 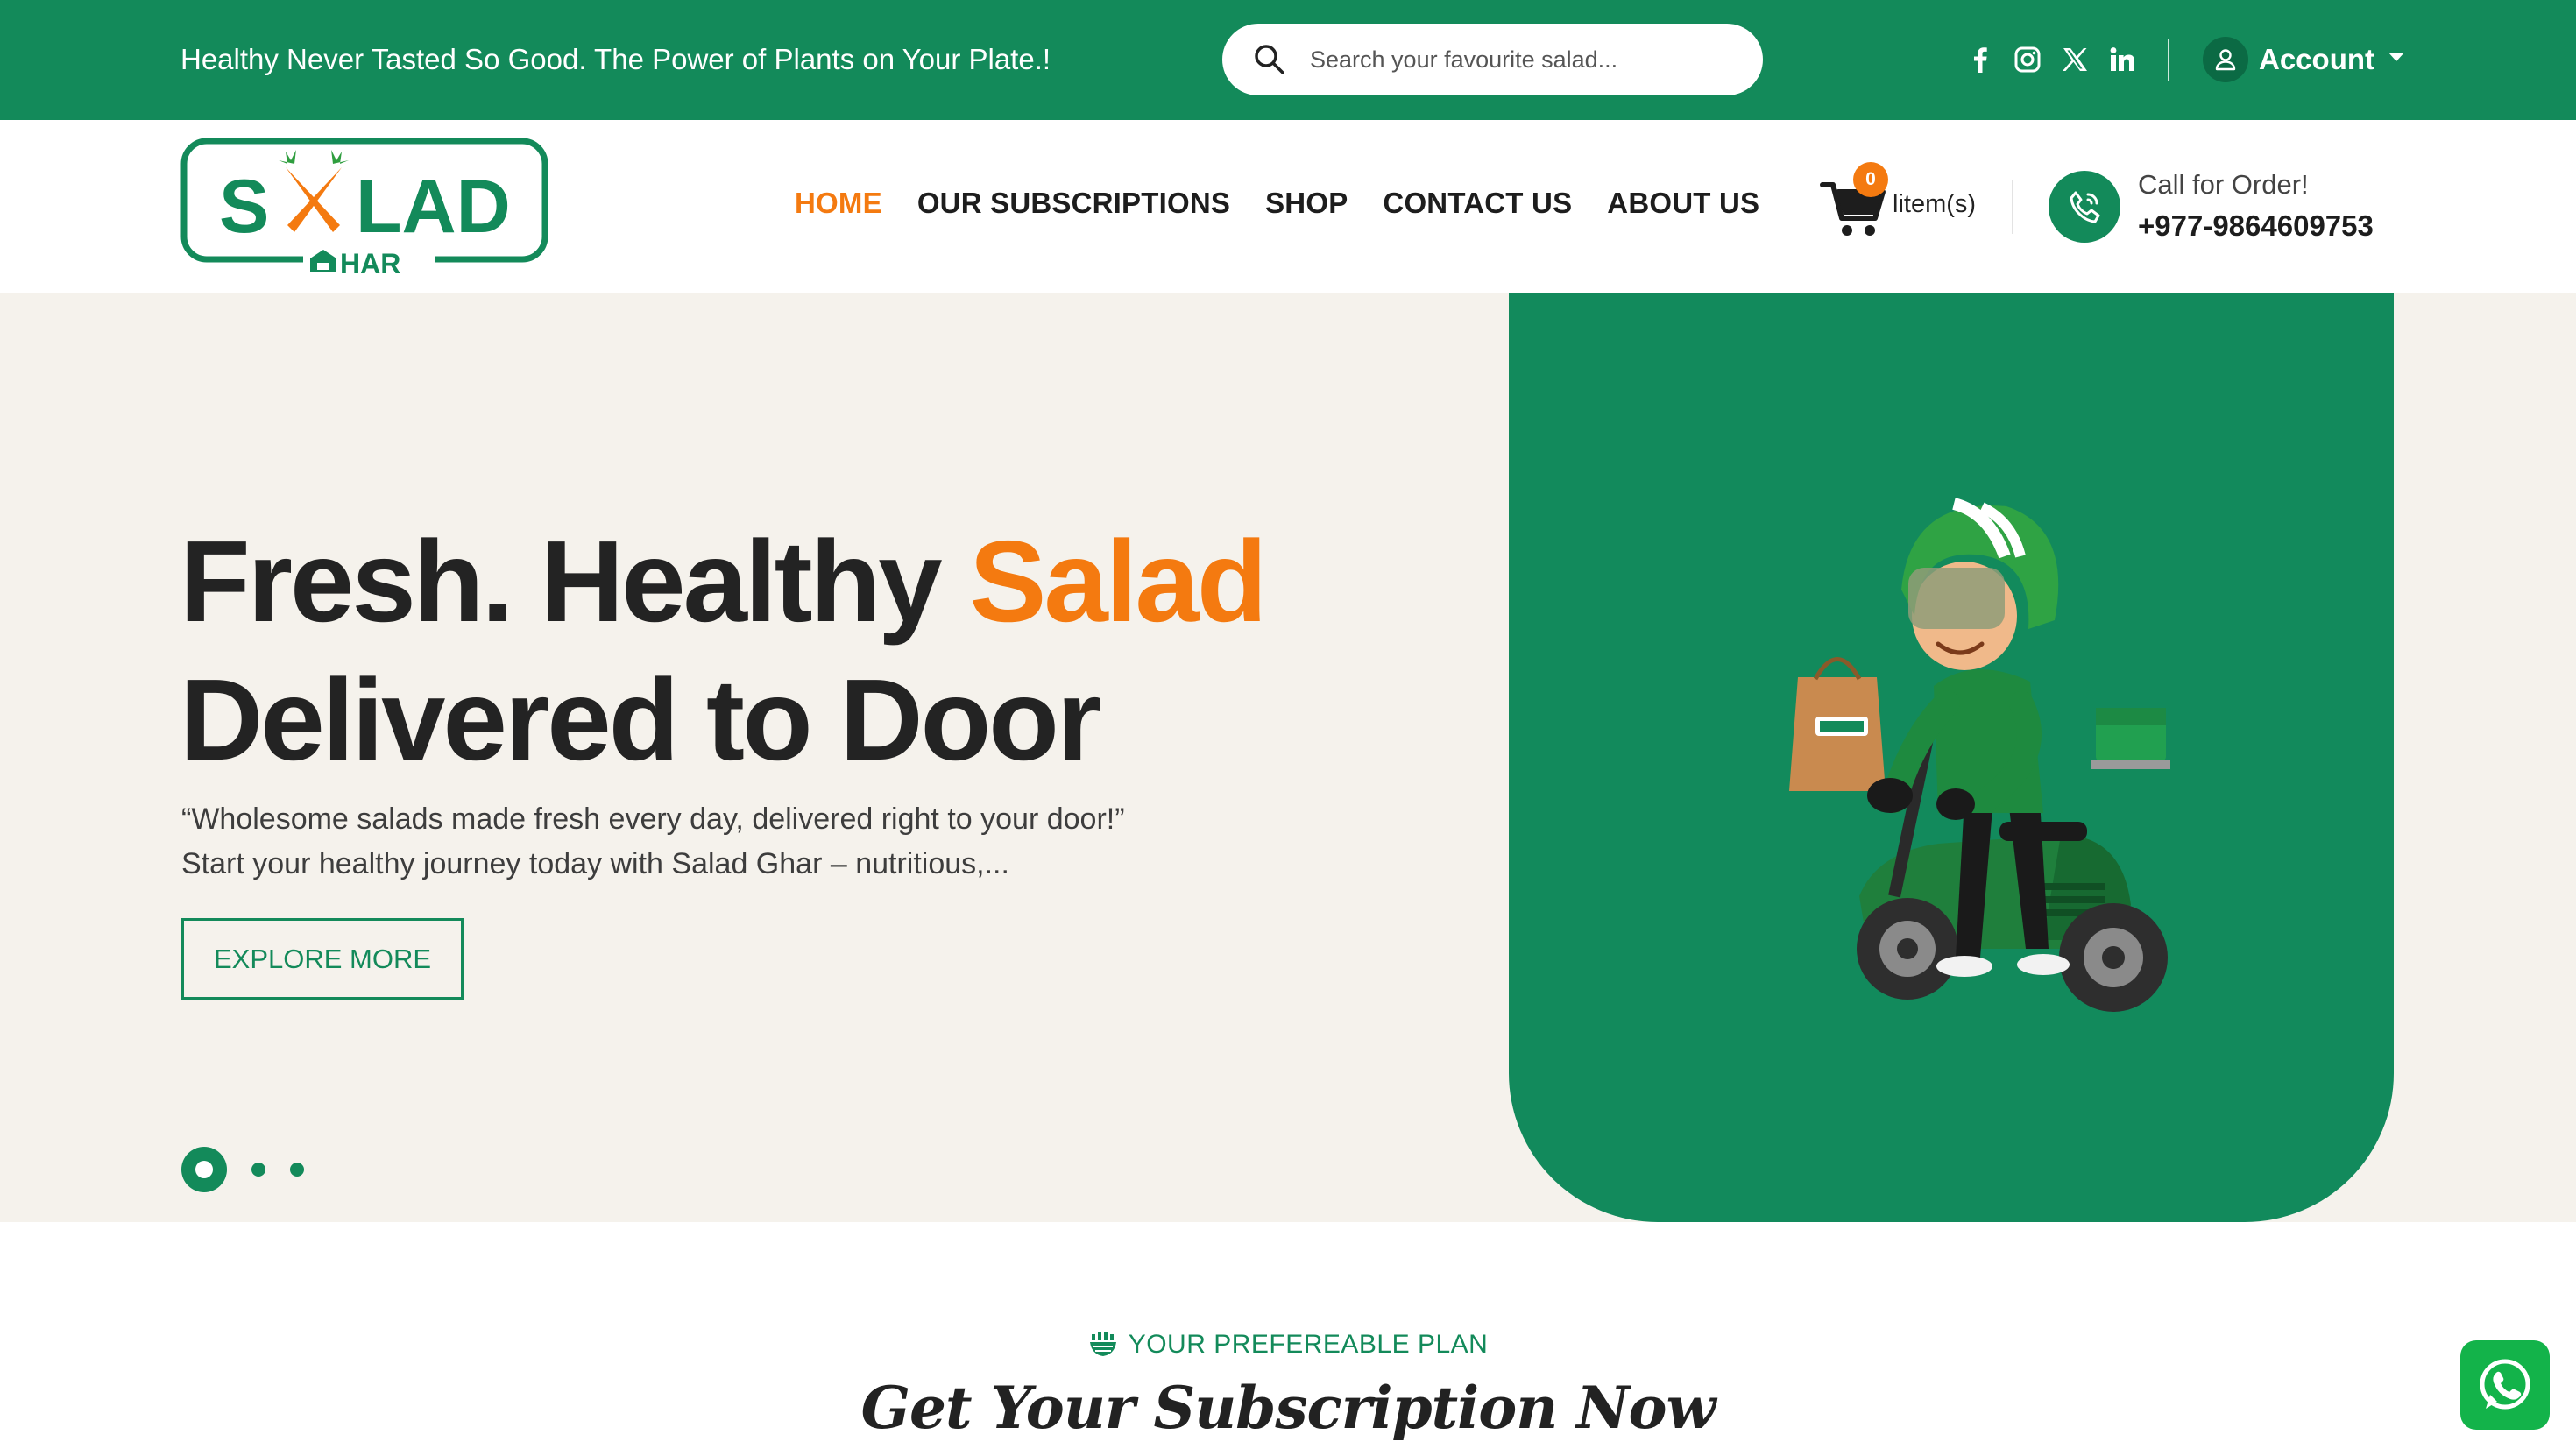 I want to click on search-box, so click(x=1492, y=59).